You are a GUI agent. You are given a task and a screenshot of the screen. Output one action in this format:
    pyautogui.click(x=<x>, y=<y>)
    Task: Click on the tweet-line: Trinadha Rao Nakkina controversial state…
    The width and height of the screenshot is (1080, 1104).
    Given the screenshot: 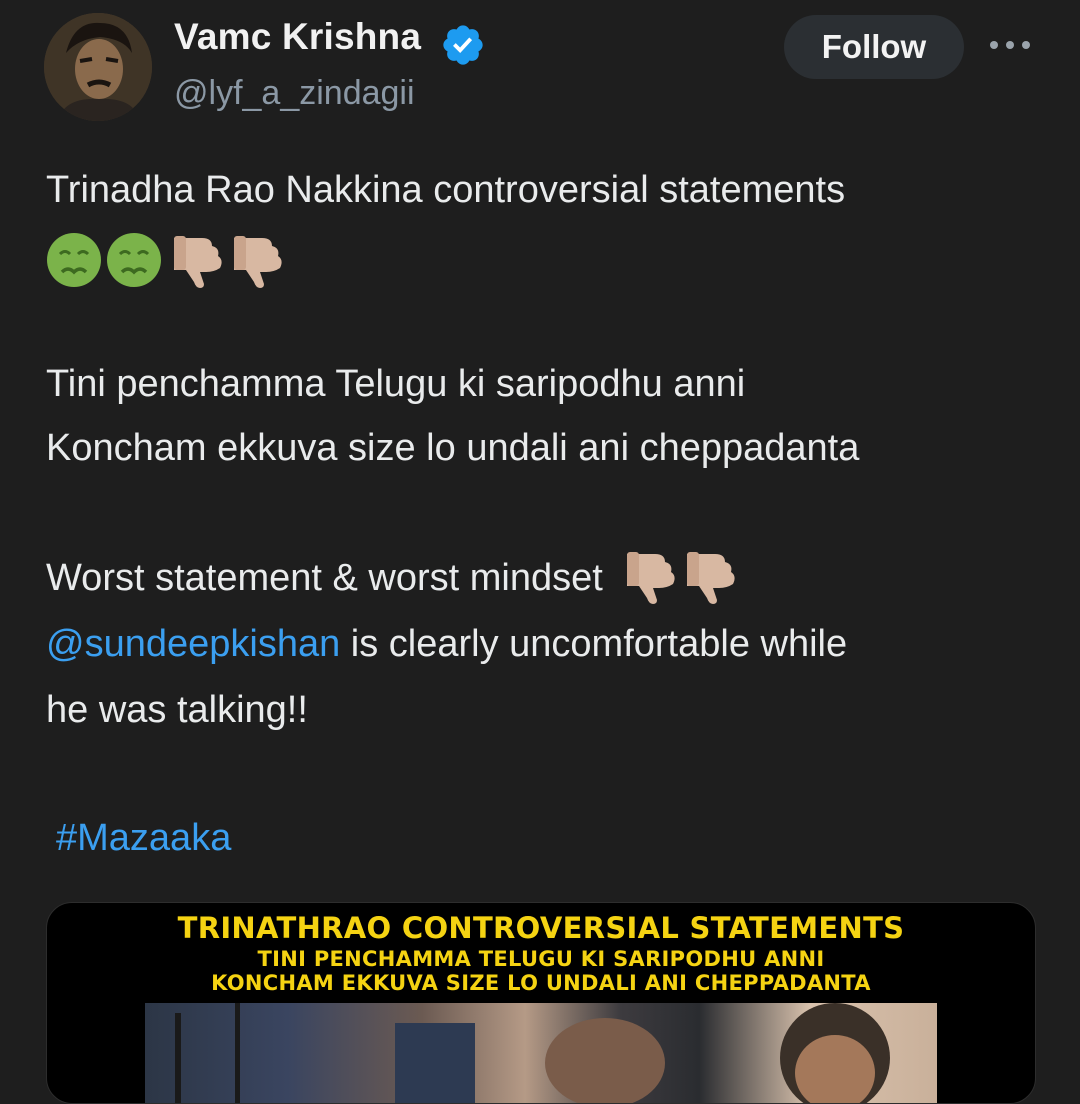 What is the action you would take?
    pyautogui.click(x=446, y=190)
    